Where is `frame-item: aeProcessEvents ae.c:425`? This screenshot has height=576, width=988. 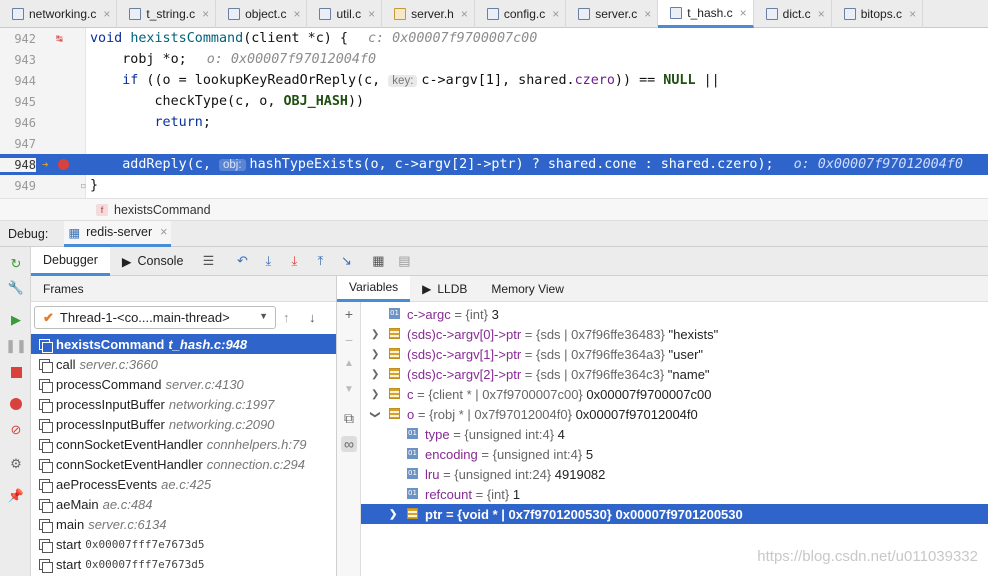 frame-item: aeProcessEvents ae.c:425 is located at coordinates (183, 484).